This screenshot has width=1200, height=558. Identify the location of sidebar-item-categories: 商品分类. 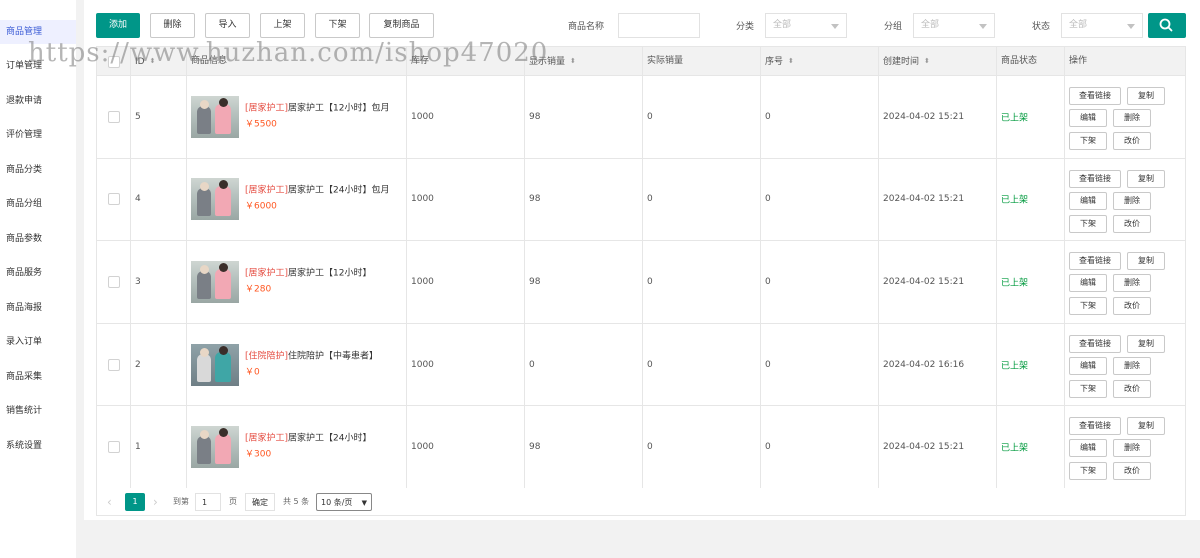
(38, 170).